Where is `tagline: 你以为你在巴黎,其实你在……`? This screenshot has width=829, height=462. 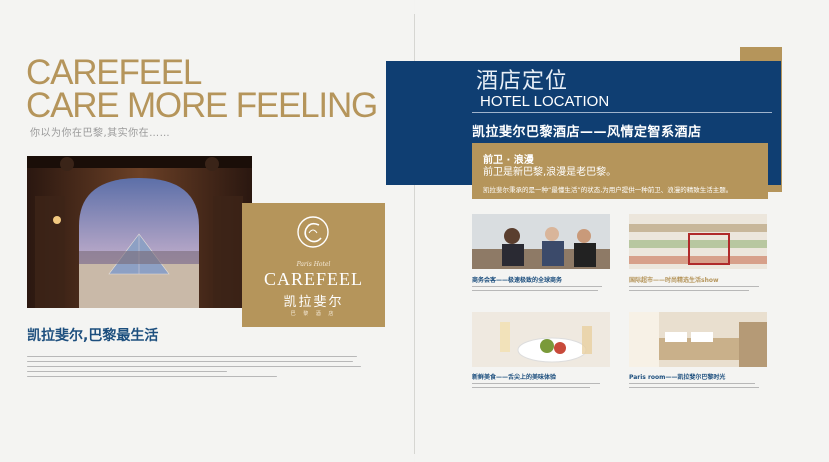 tagline: 你以为你在巴黎,其实你在…… is located at coordinates (100, 133).